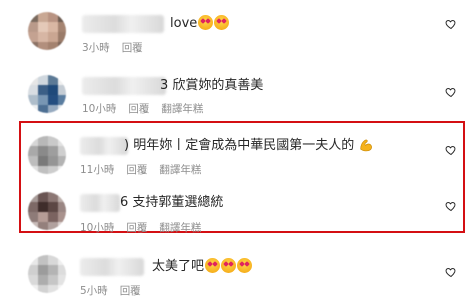  I want to click on comment-meta: 11小時 回覆 翻譯年糕, so click(146, 169).